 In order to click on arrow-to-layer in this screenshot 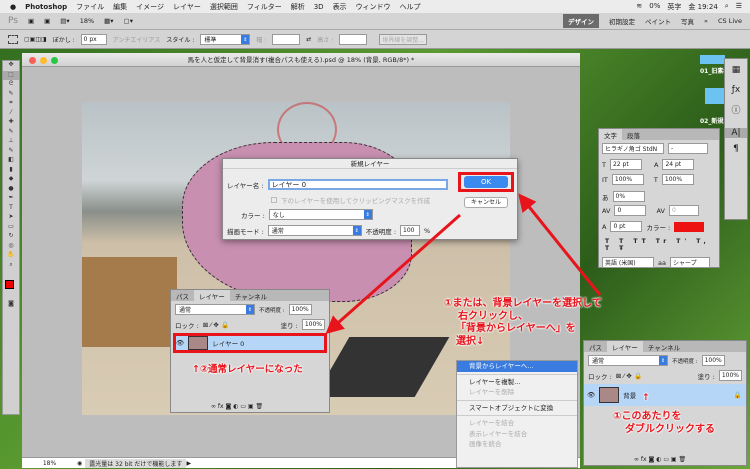, I will do `click(393, 273)`.